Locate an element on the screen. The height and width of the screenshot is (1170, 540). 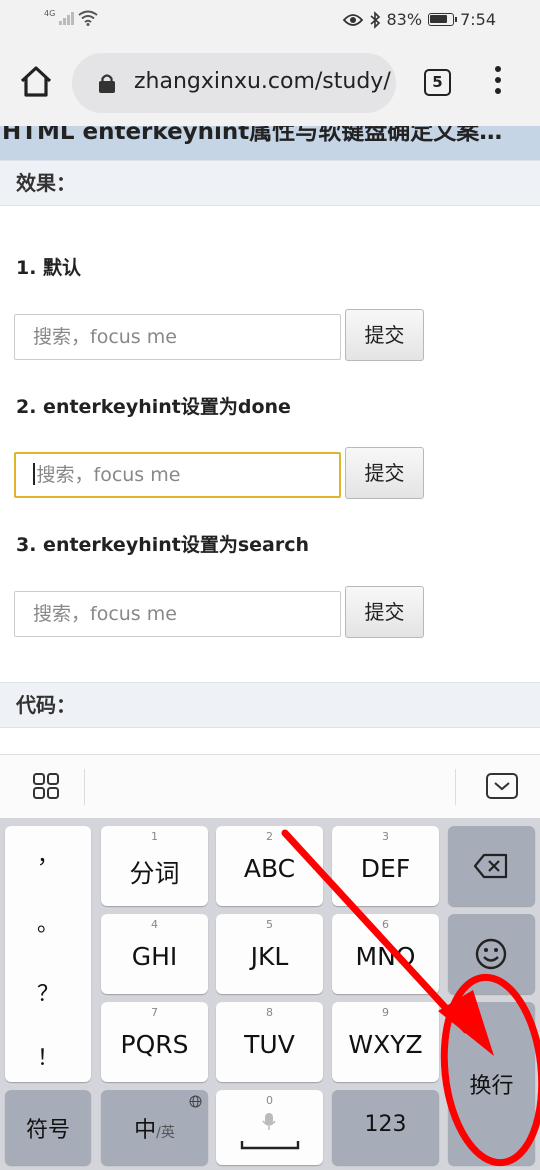
language-switch-key: 中/英 is located at coordinates (154, 1127).